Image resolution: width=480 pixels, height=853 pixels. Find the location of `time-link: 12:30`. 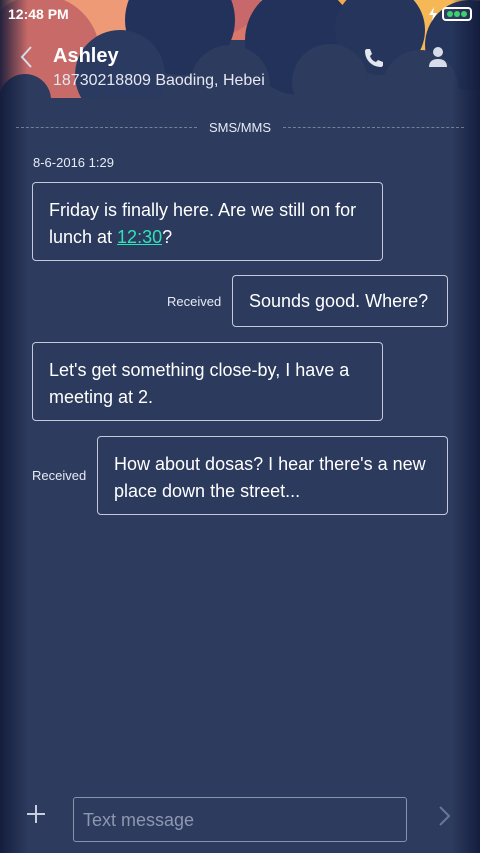

time-link: 12:30 is located at coordinates (139, 237).